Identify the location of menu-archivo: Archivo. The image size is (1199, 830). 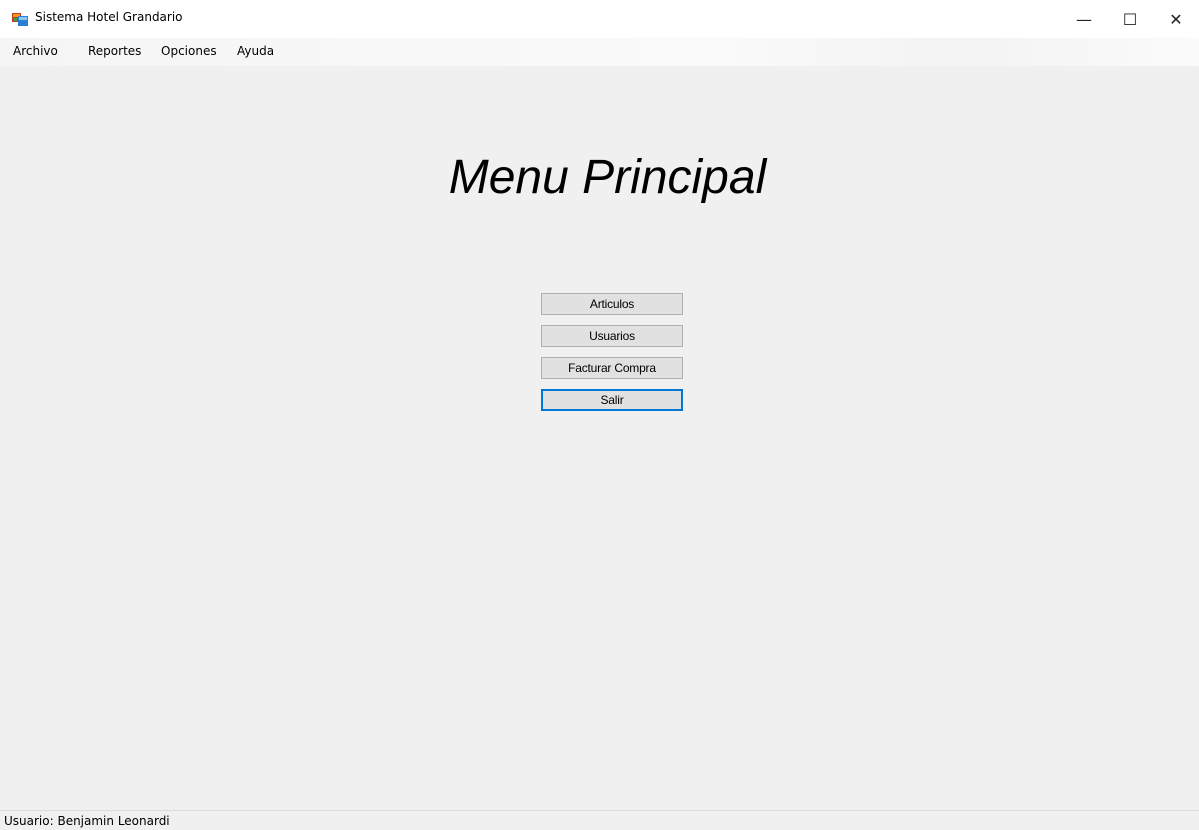
(35, 51).